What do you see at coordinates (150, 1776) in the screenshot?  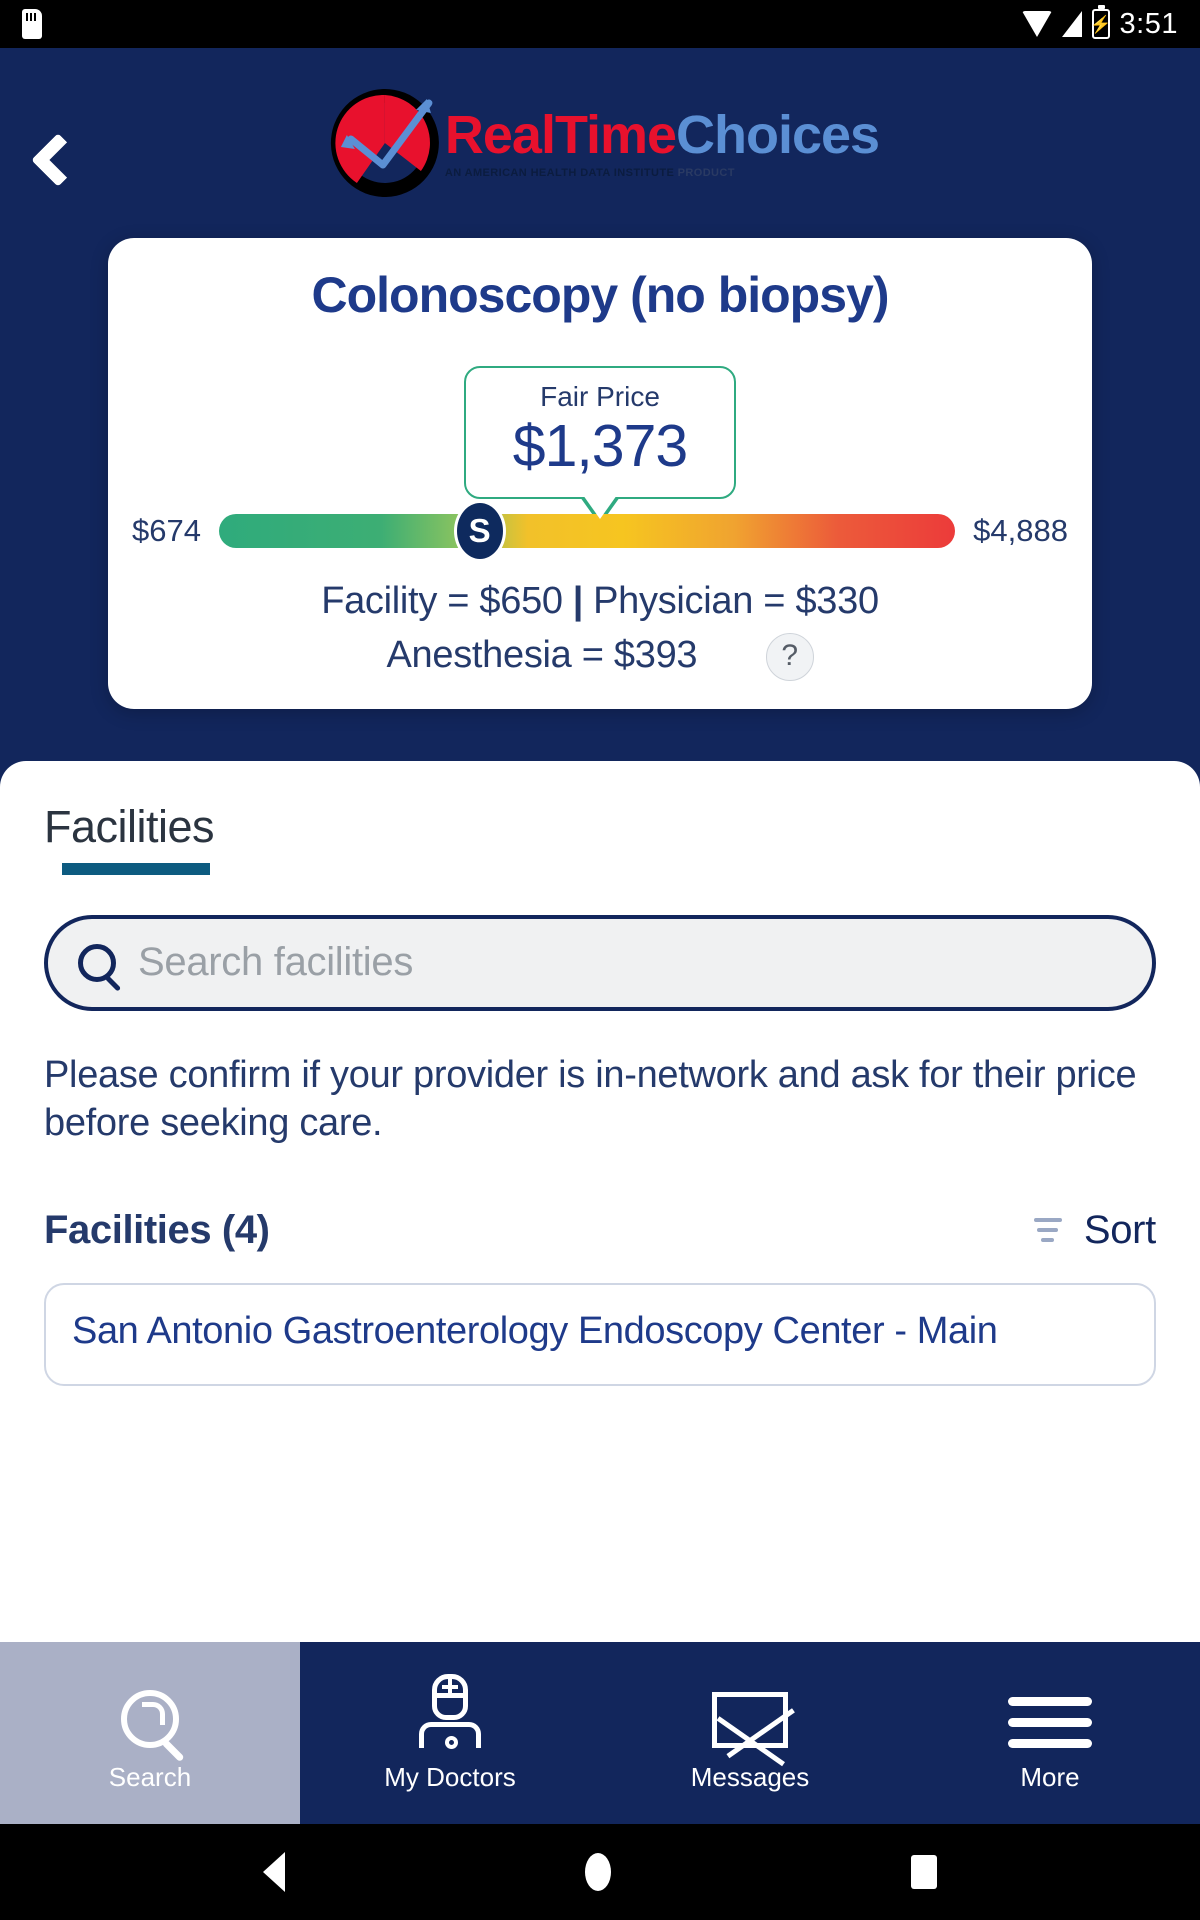 I see `tab-search-label: Search` at bounding box center [150, 1776].